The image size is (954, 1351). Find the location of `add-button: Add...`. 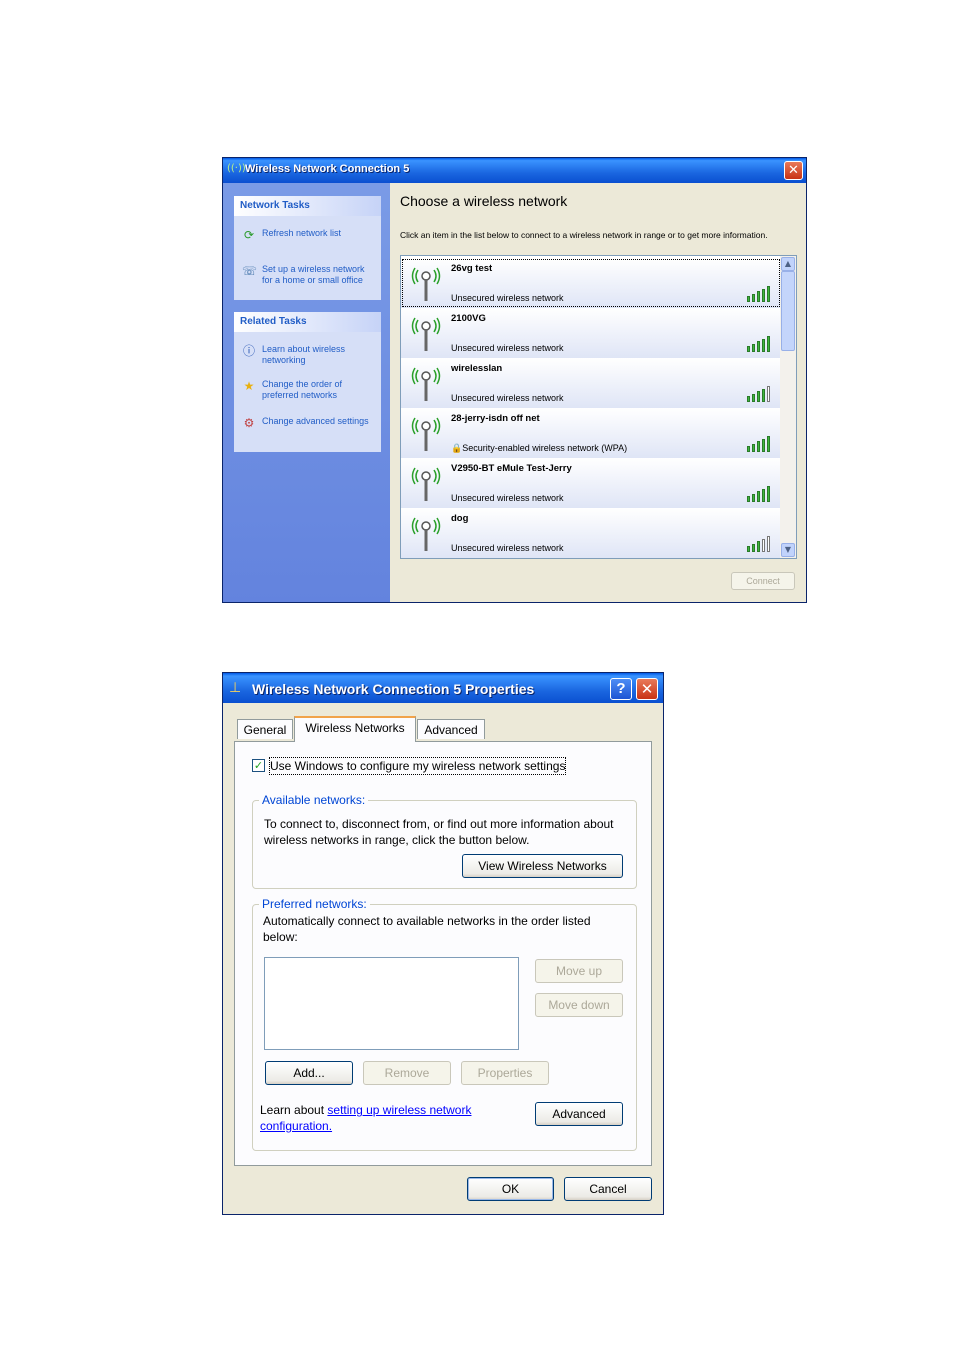

add-button: Add... is located at coordinates (309, 1073).